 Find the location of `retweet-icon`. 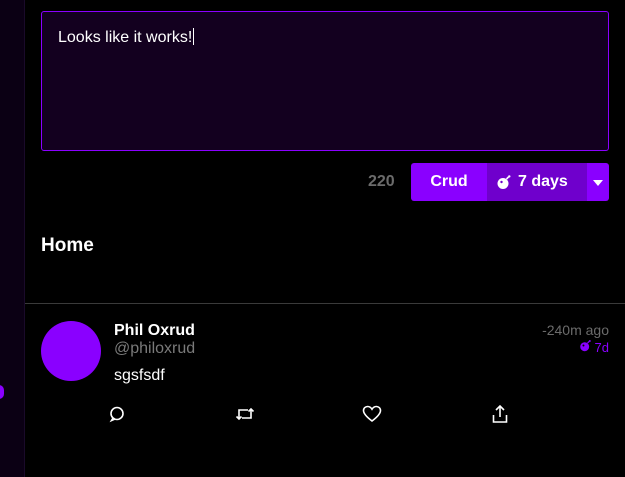

retweet-icon is located at coordinates (245, 416).